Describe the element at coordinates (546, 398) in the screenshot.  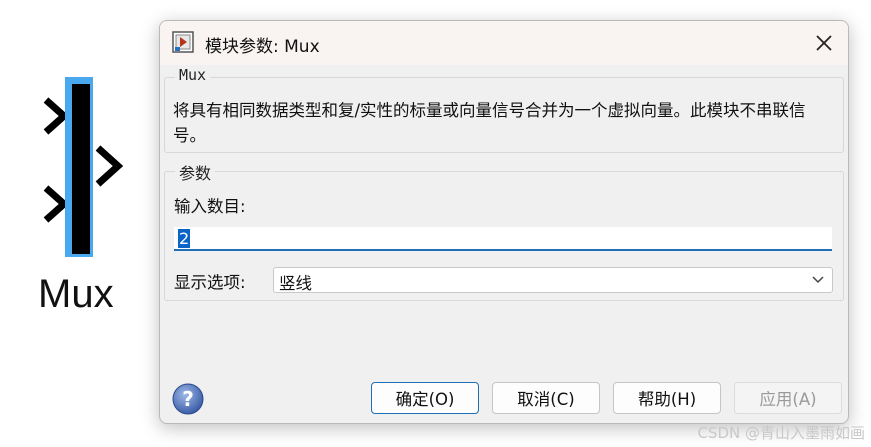
I see `cancel-button: 取消(C)` at that location.